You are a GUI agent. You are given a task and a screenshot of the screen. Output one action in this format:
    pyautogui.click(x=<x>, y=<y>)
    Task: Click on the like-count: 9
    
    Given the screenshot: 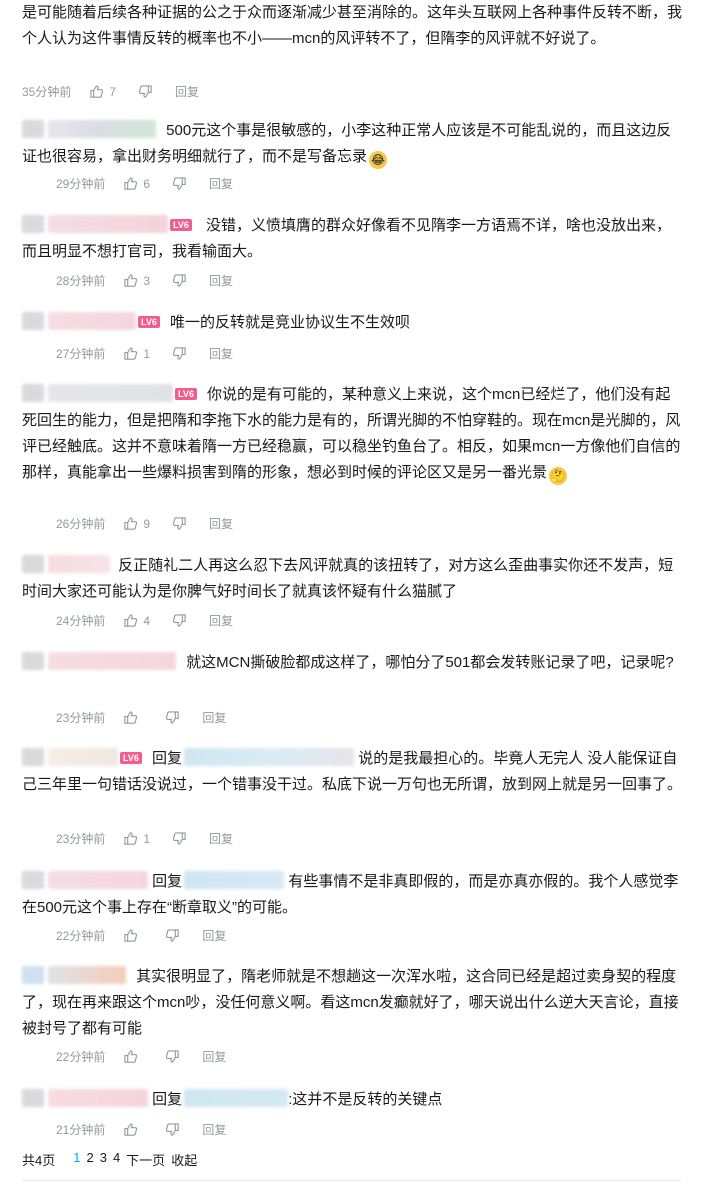 What is the action you would take?
    pyautogui.click(x=147, y=523)
    